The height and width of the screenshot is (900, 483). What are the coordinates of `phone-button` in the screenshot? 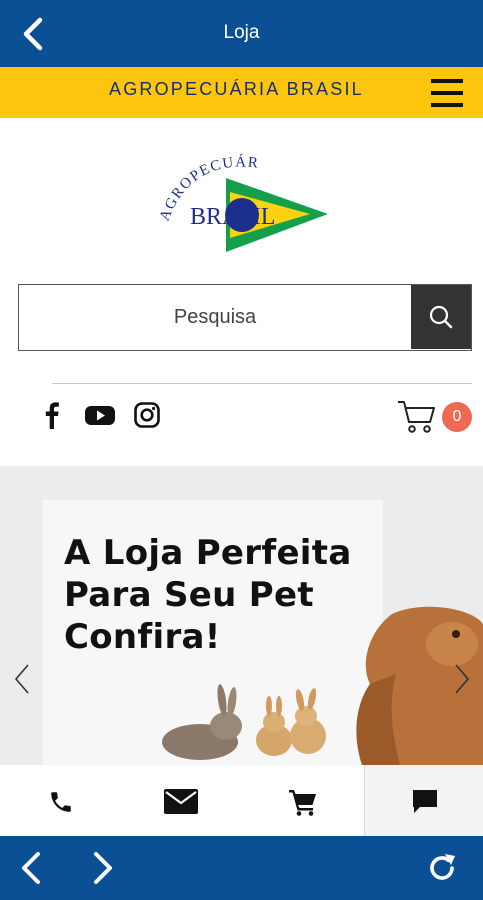 It's located at (60, 800).